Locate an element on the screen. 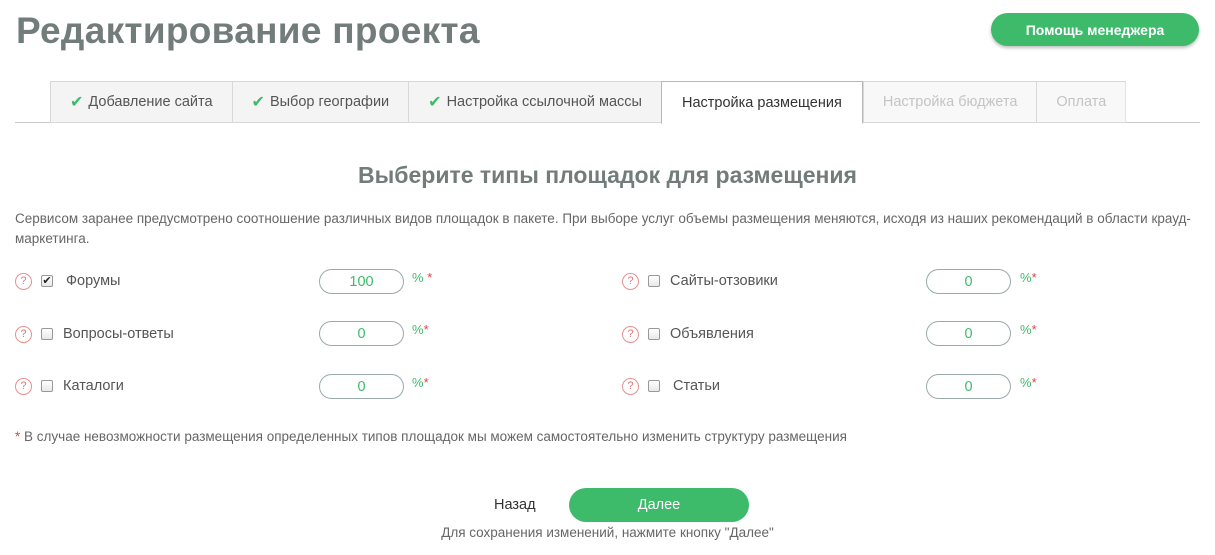 This screenshot has height=555, width=1215. tab-add-site: ✔ Добавление сайта is located at coordinates (141, 102).